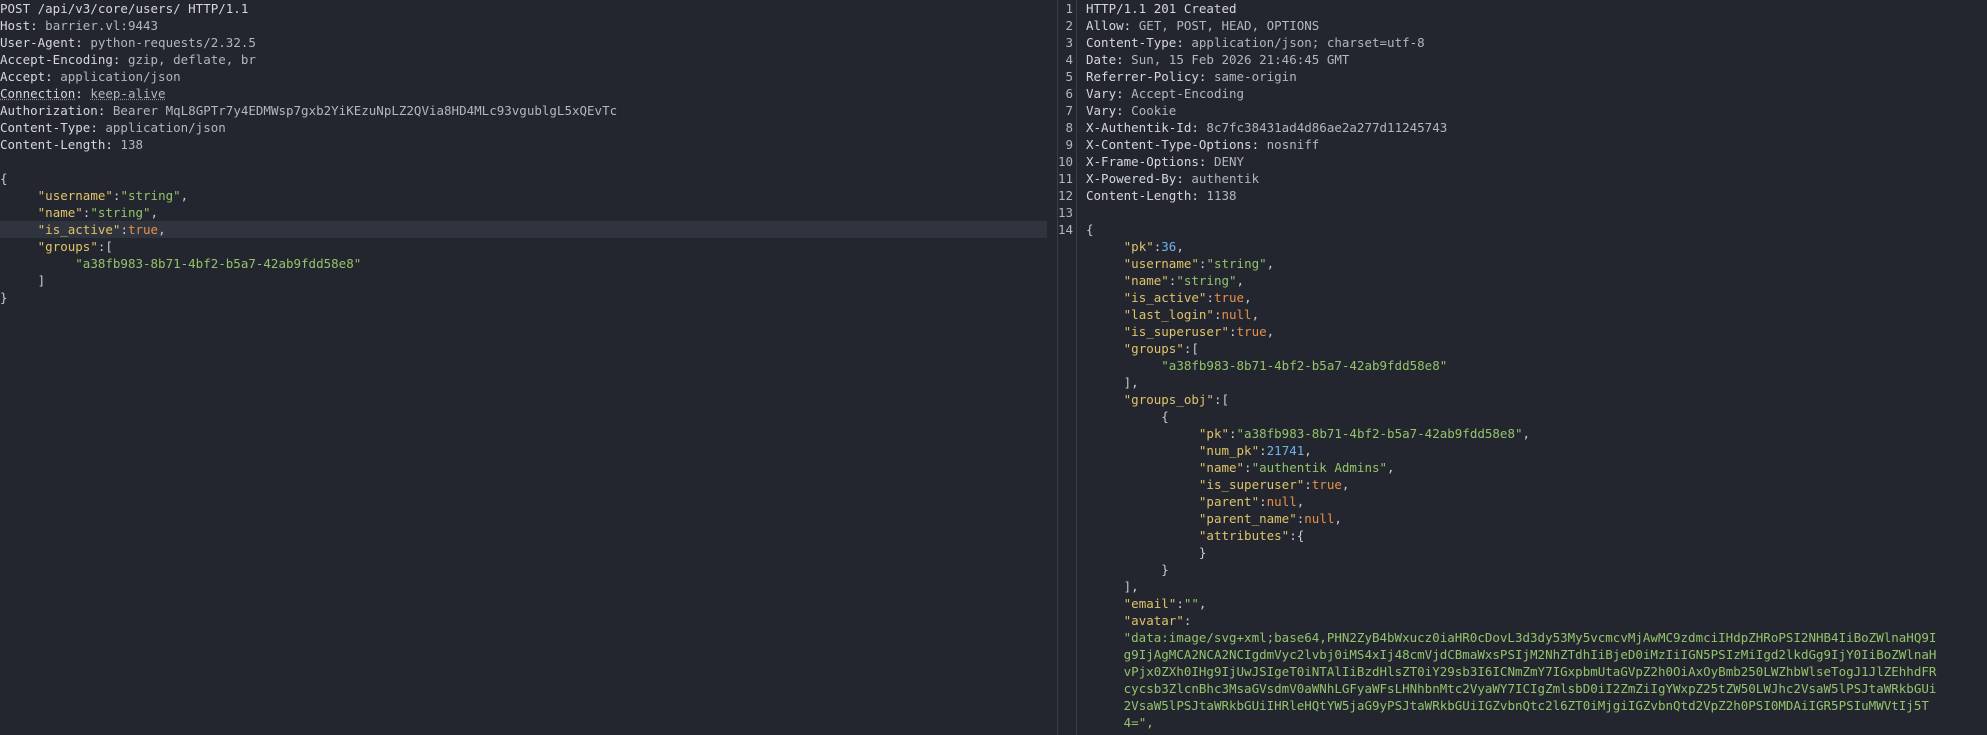  Describe the element at coordinates (4, 297) in the screenshot. I see `request-body-line: }` at that location.